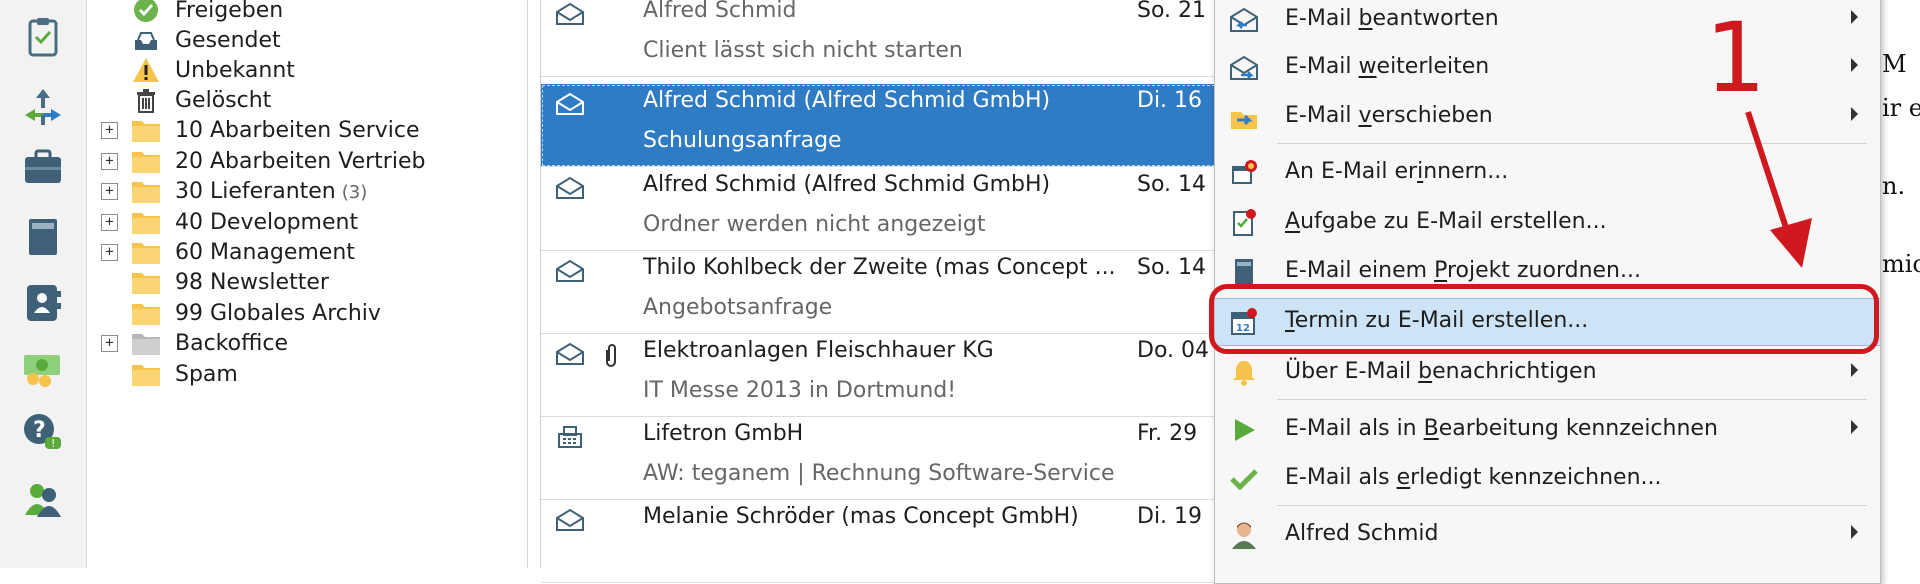 The image size is (1920, 584). What do you see at coordinates (1244, 117) in the screenshot?
I see `move-mail-icon` at bounding box center [1244, 117].